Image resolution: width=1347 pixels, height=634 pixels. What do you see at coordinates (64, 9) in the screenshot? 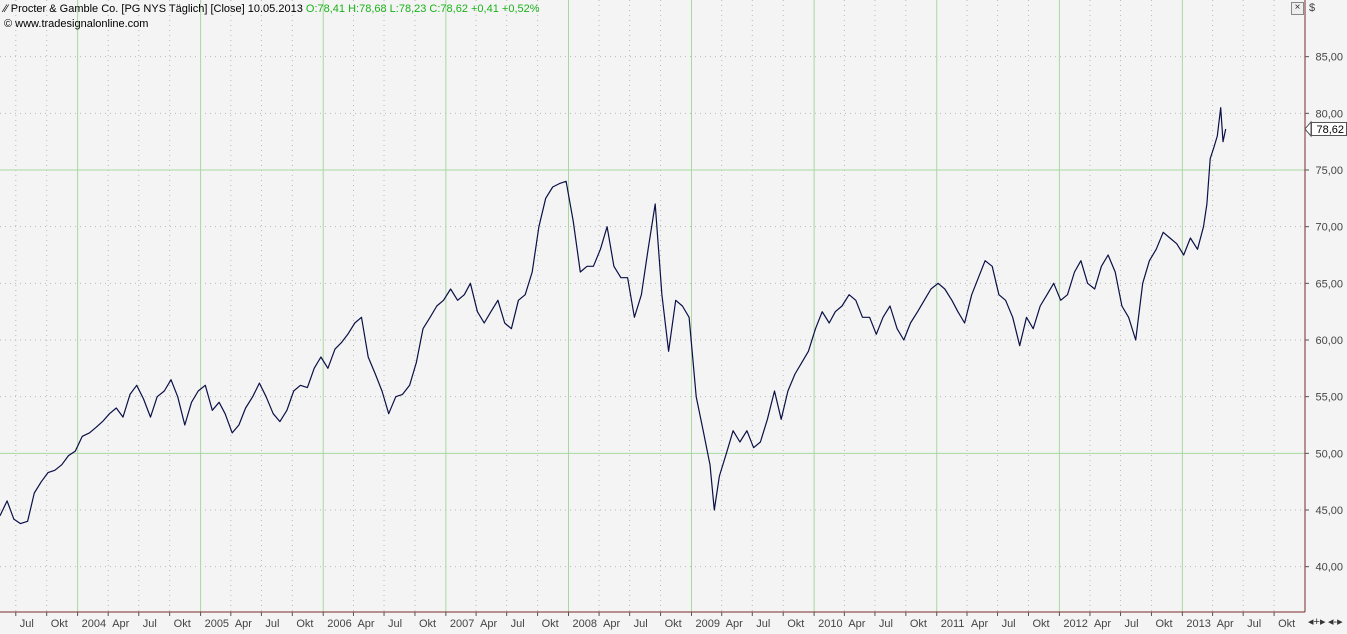
I see `instrument-name: Procter & Gamble Co.` at bounding box center [64, 9].